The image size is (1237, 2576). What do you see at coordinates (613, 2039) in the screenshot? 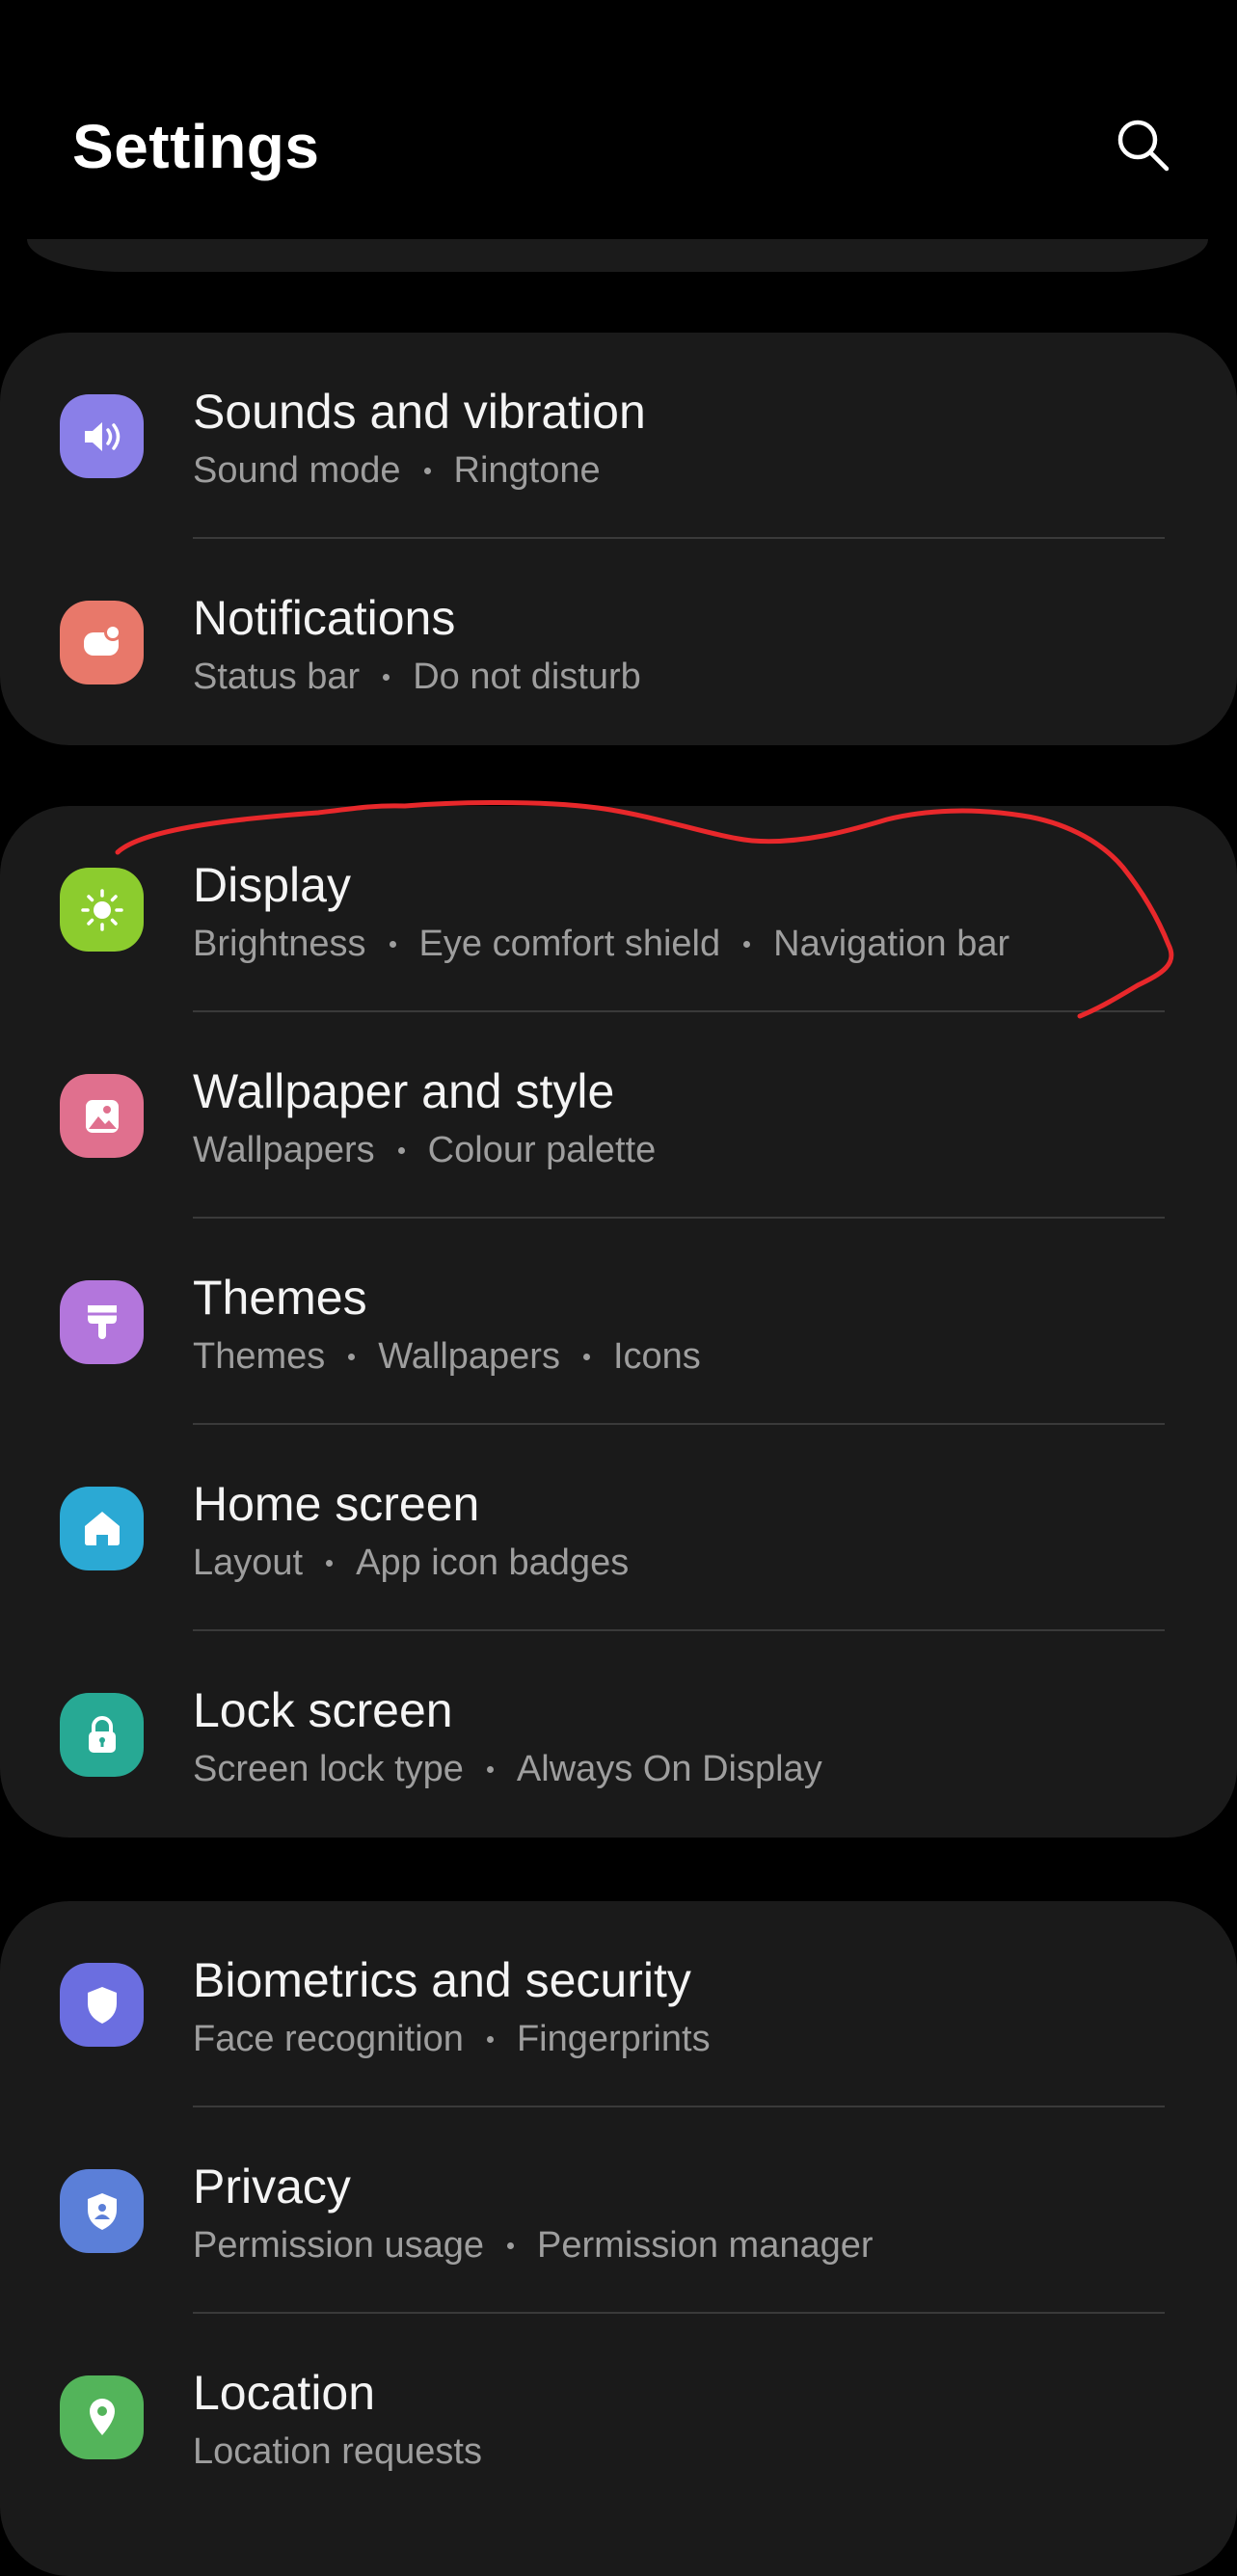
I see `item-subtitle-part: Fingerprints` at bounding box center [613, 2039].